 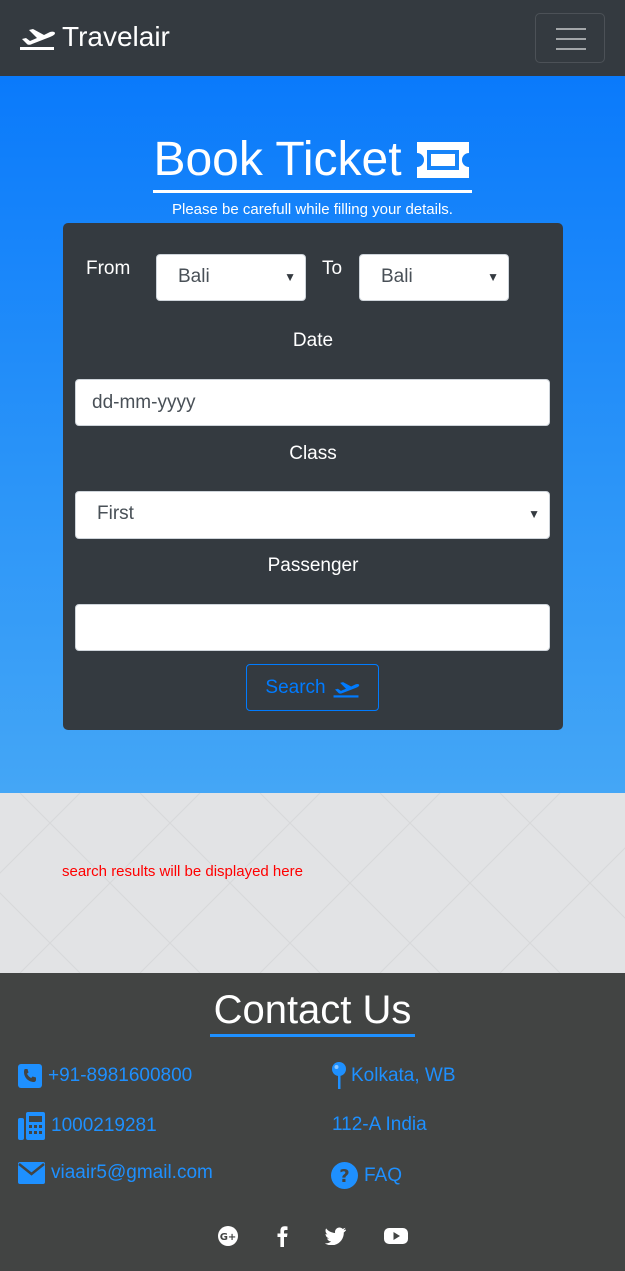 What do you see at coordinates (115, 513) in the screenshot?
I see `class-select-value: First` at bounding box center [115, 513].